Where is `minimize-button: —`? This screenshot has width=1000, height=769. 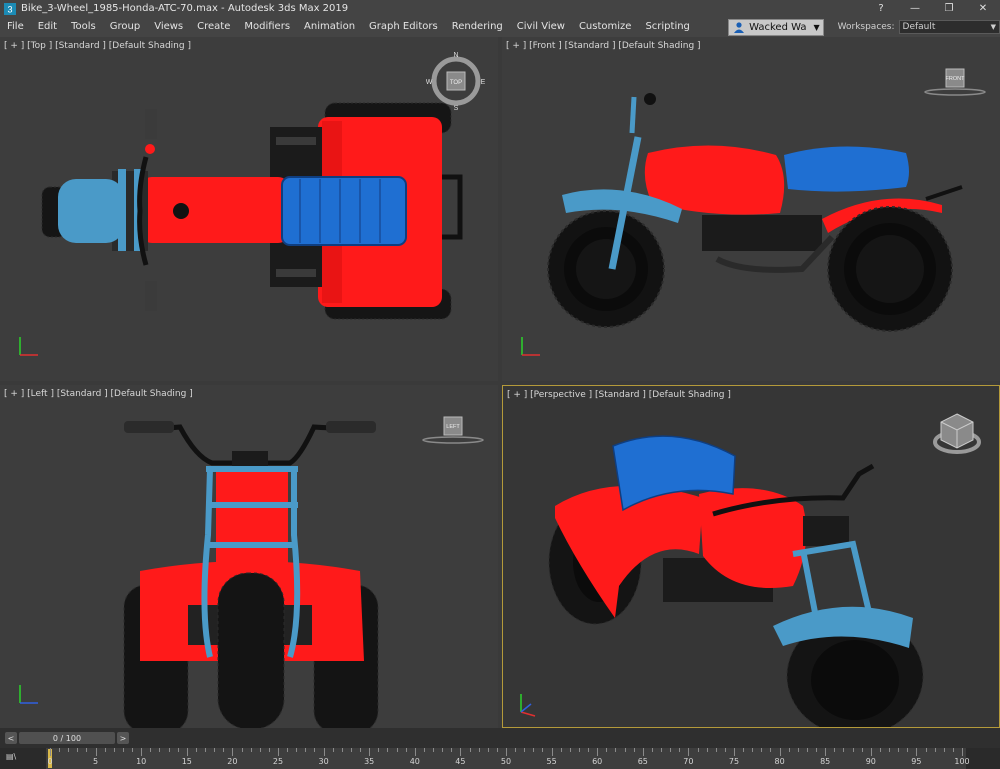 minimize-button: — is located at coordinates (915, 8).